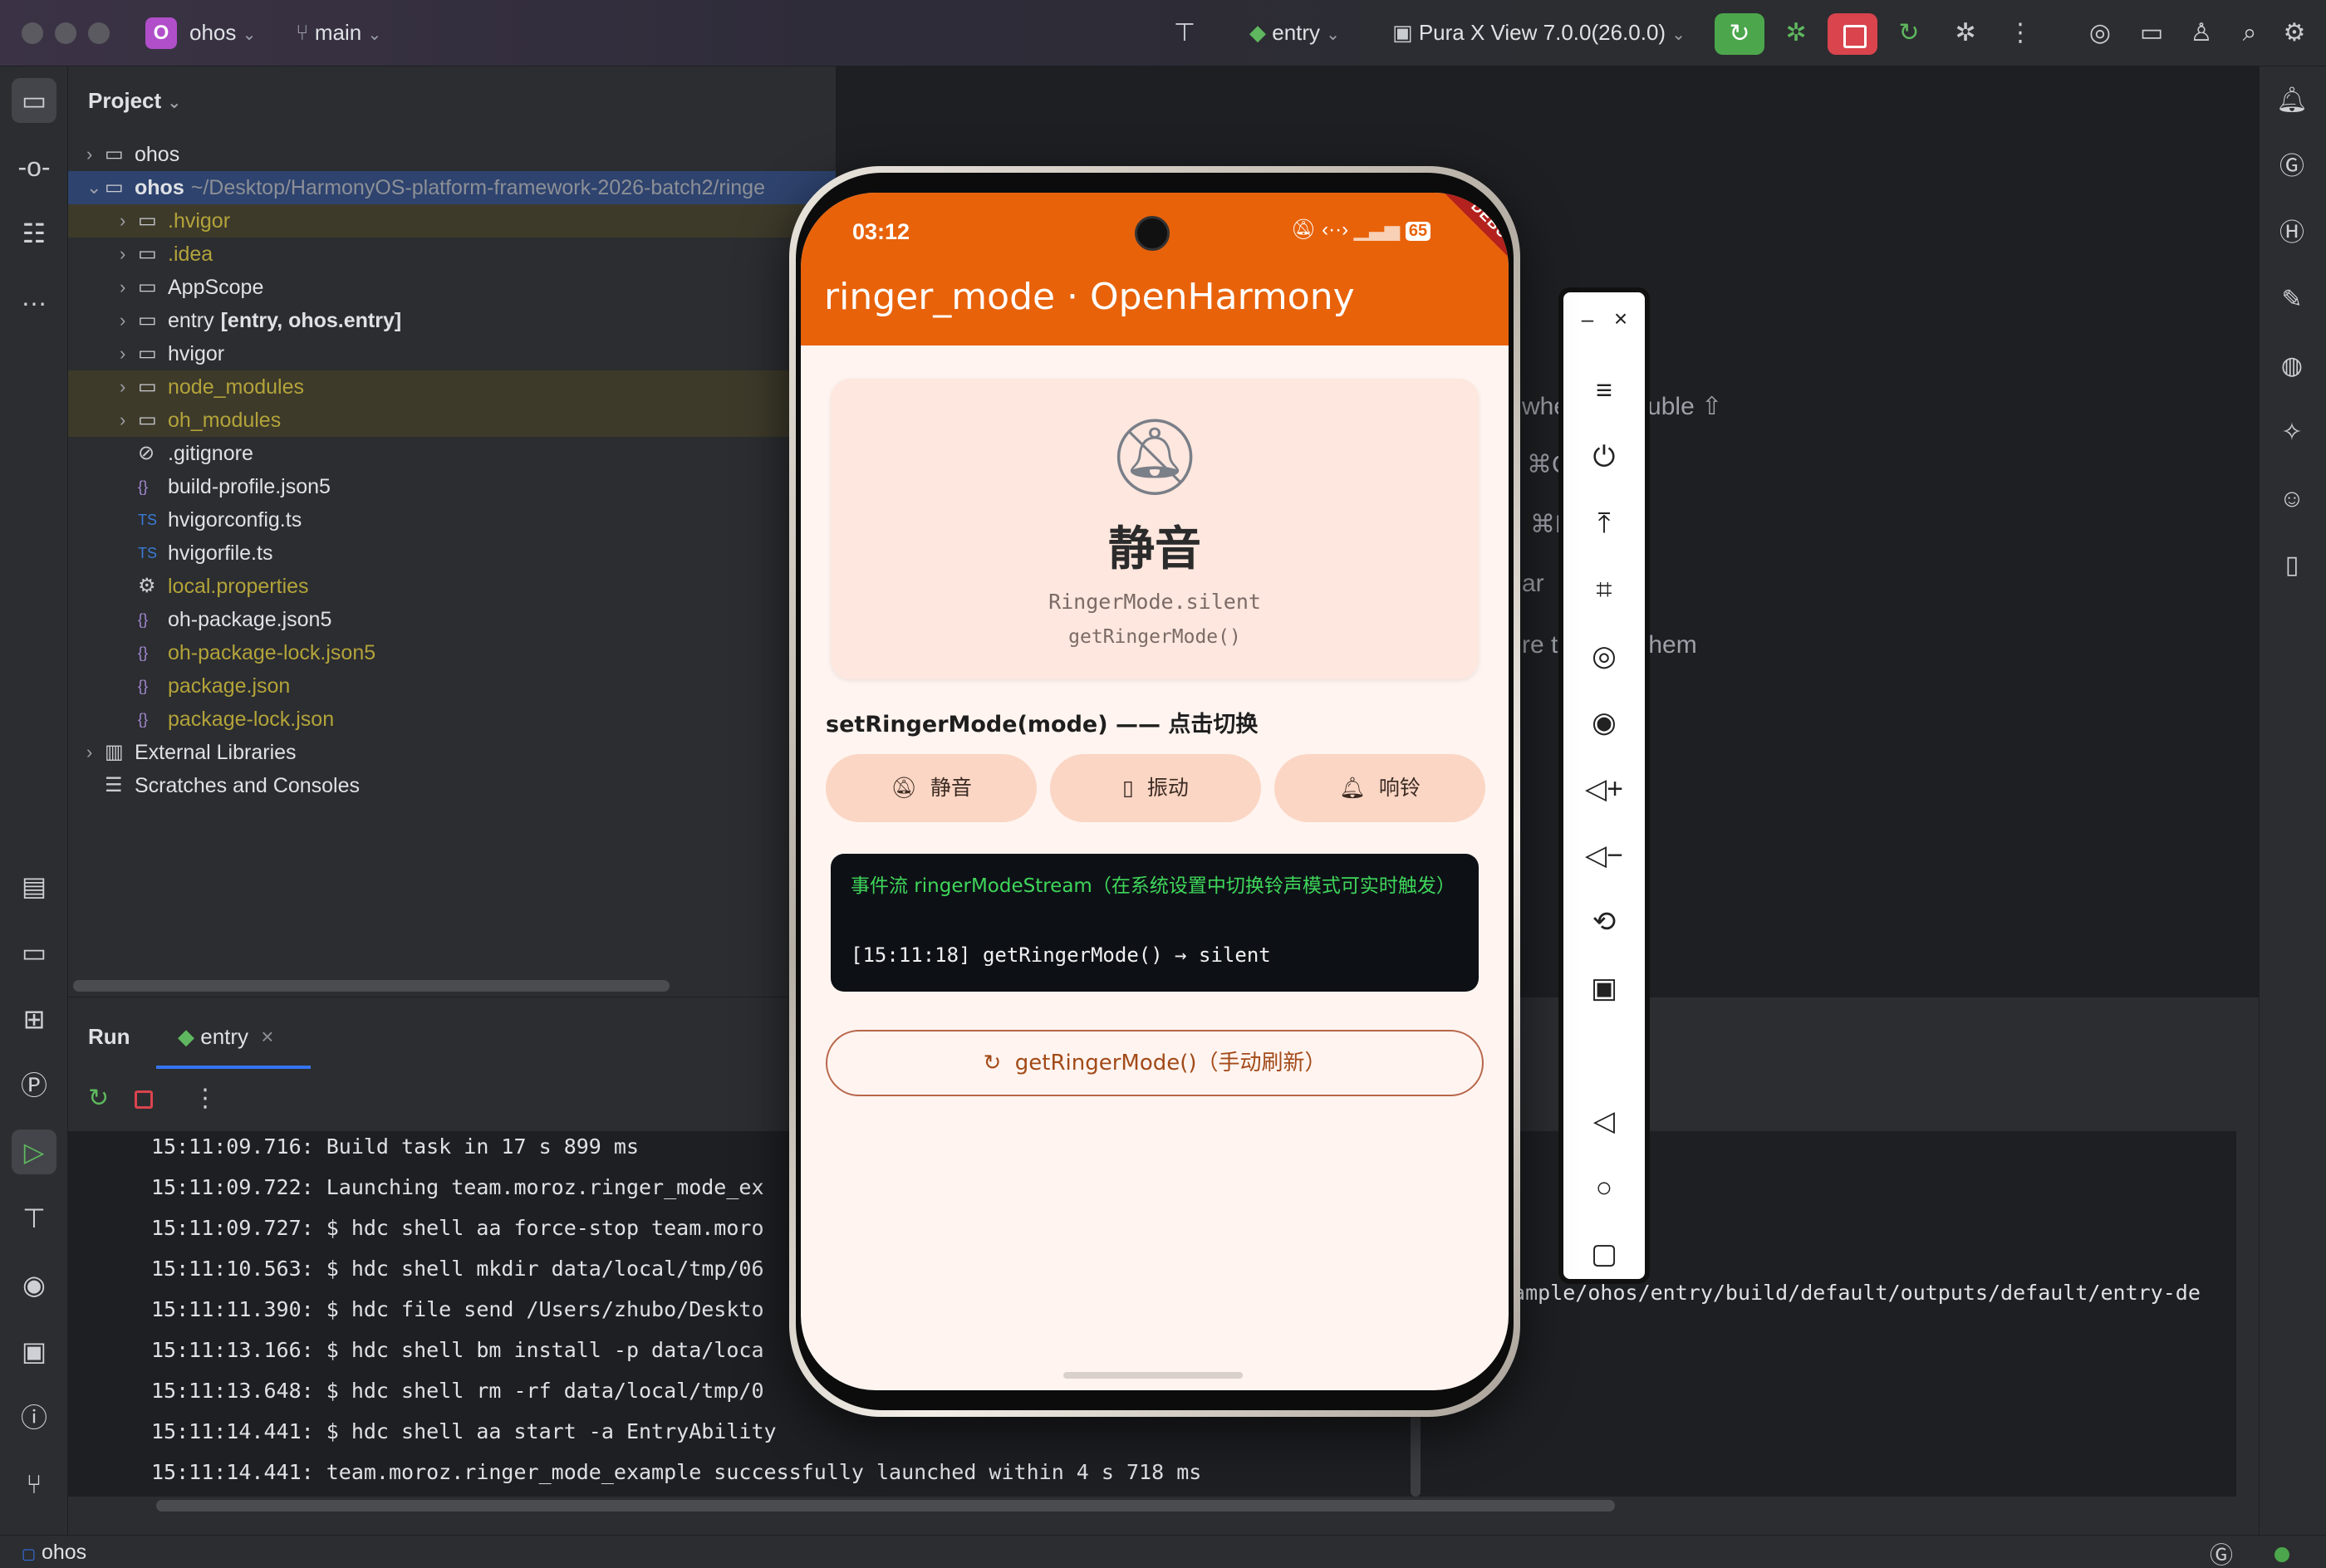  I want to click on stop-icon, so click(144, 1099).